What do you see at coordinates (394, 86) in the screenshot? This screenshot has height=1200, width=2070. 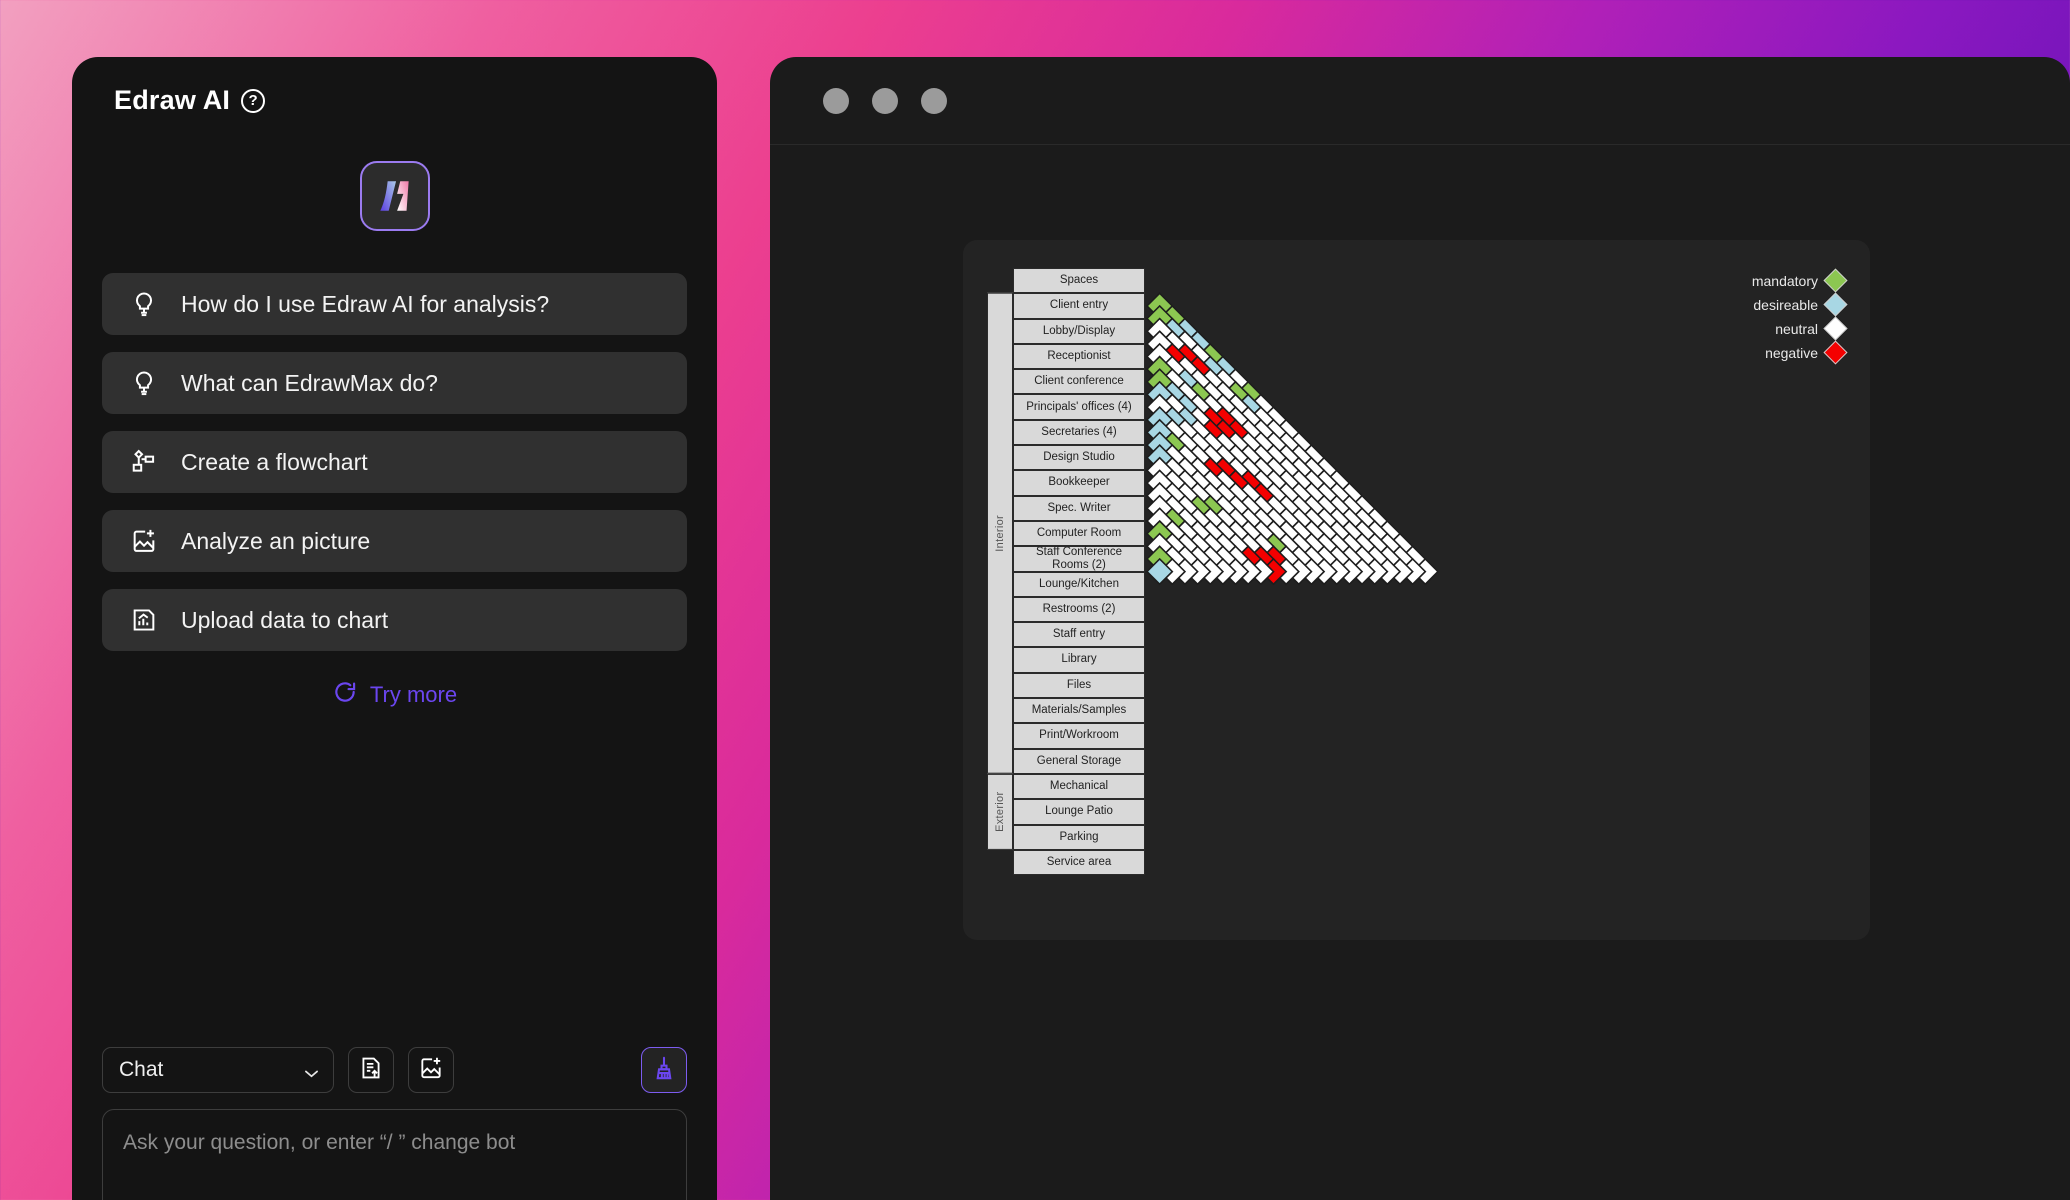 I see `chat-header: Edraw AI ?` at bounding box center [394, 86].